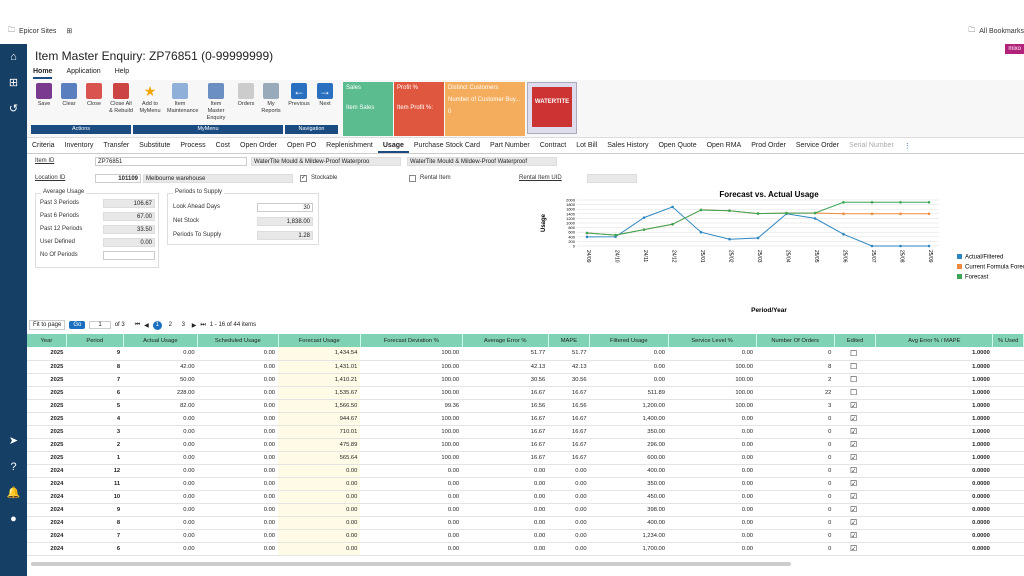 Image resolution: width=1024 pixels, height=576 pixels. Describe the element at coordinates (271, 99) in the screenshot. I see `my-reports-button: My Reports` at that location.